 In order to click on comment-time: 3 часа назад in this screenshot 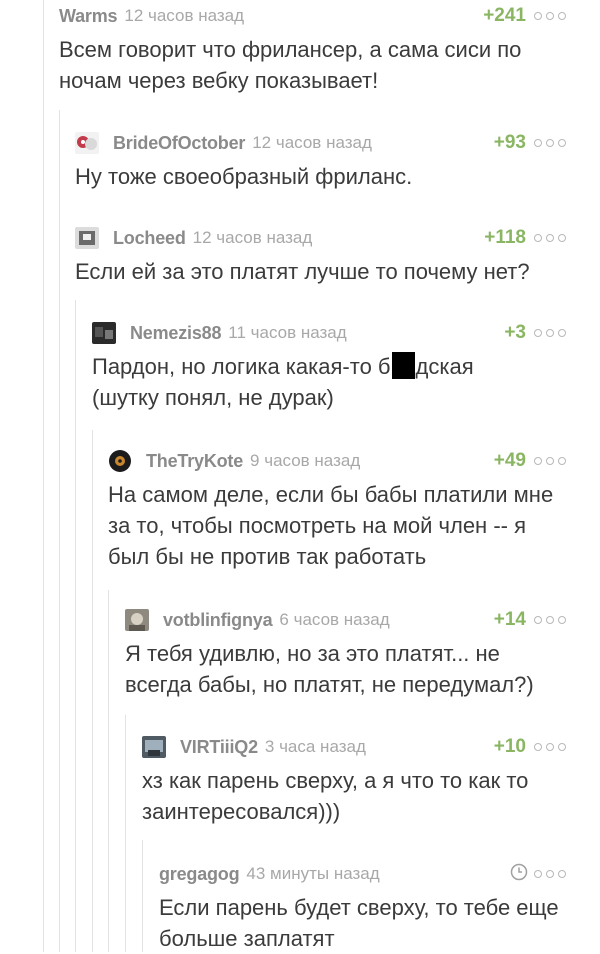, I will do `click(315, 747)`.